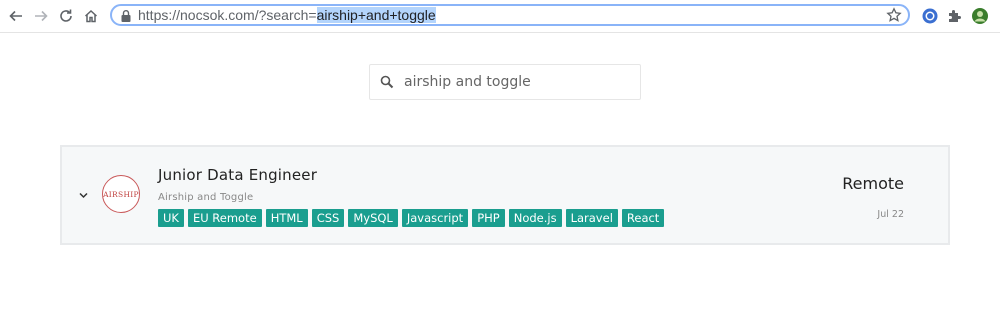 The image size is (1000, 323). Describe the element at coordinates (955, 16) in the screenshot. I see `extensions-puzzle-icon` at that location.